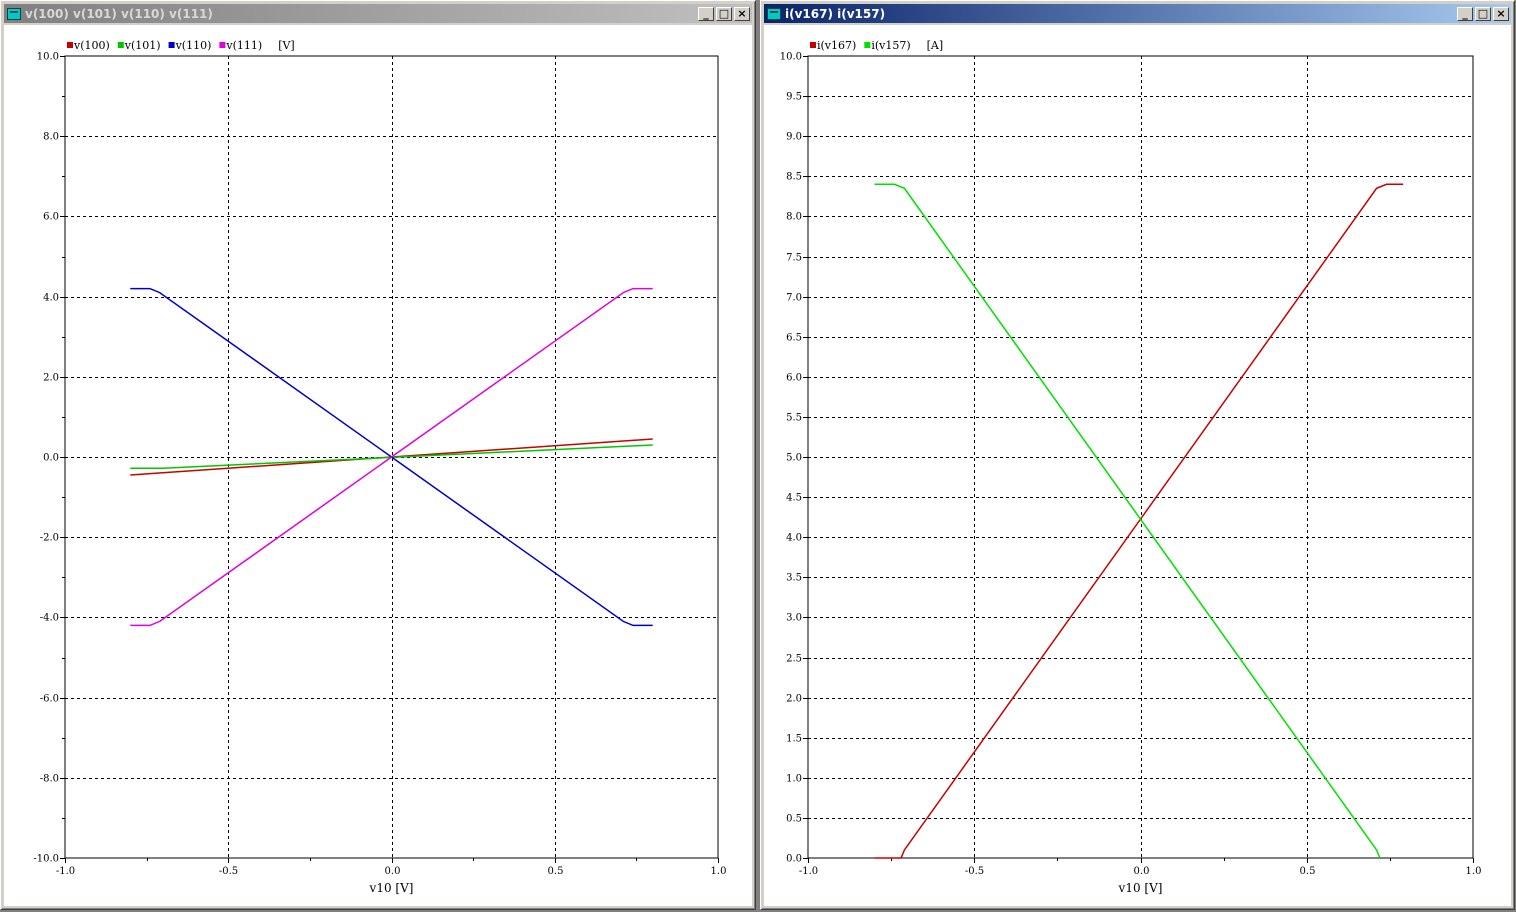 This screenshot has height=912, width=1516. I want to click on legend-entry: v(100), so click(91, 45).